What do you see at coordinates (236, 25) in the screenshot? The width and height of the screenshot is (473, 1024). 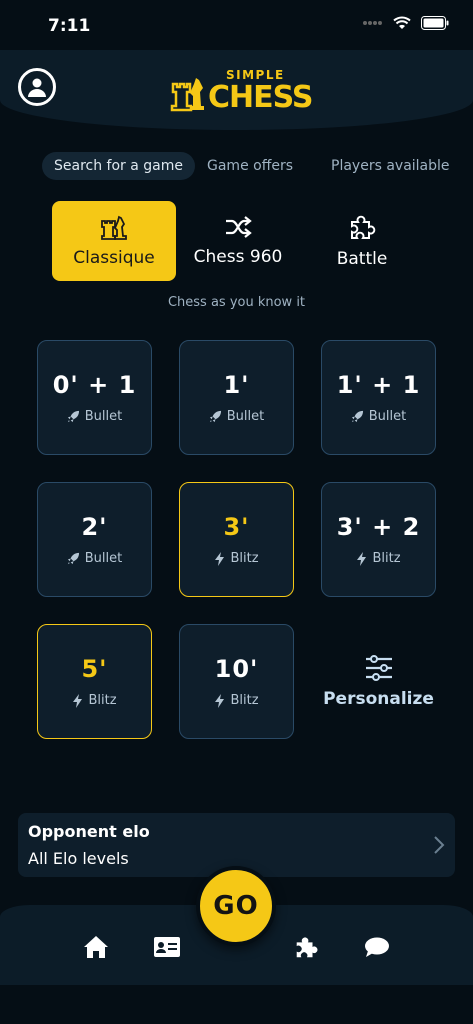 I see `status-bar: 7:11` at bounding box center [236, 25].